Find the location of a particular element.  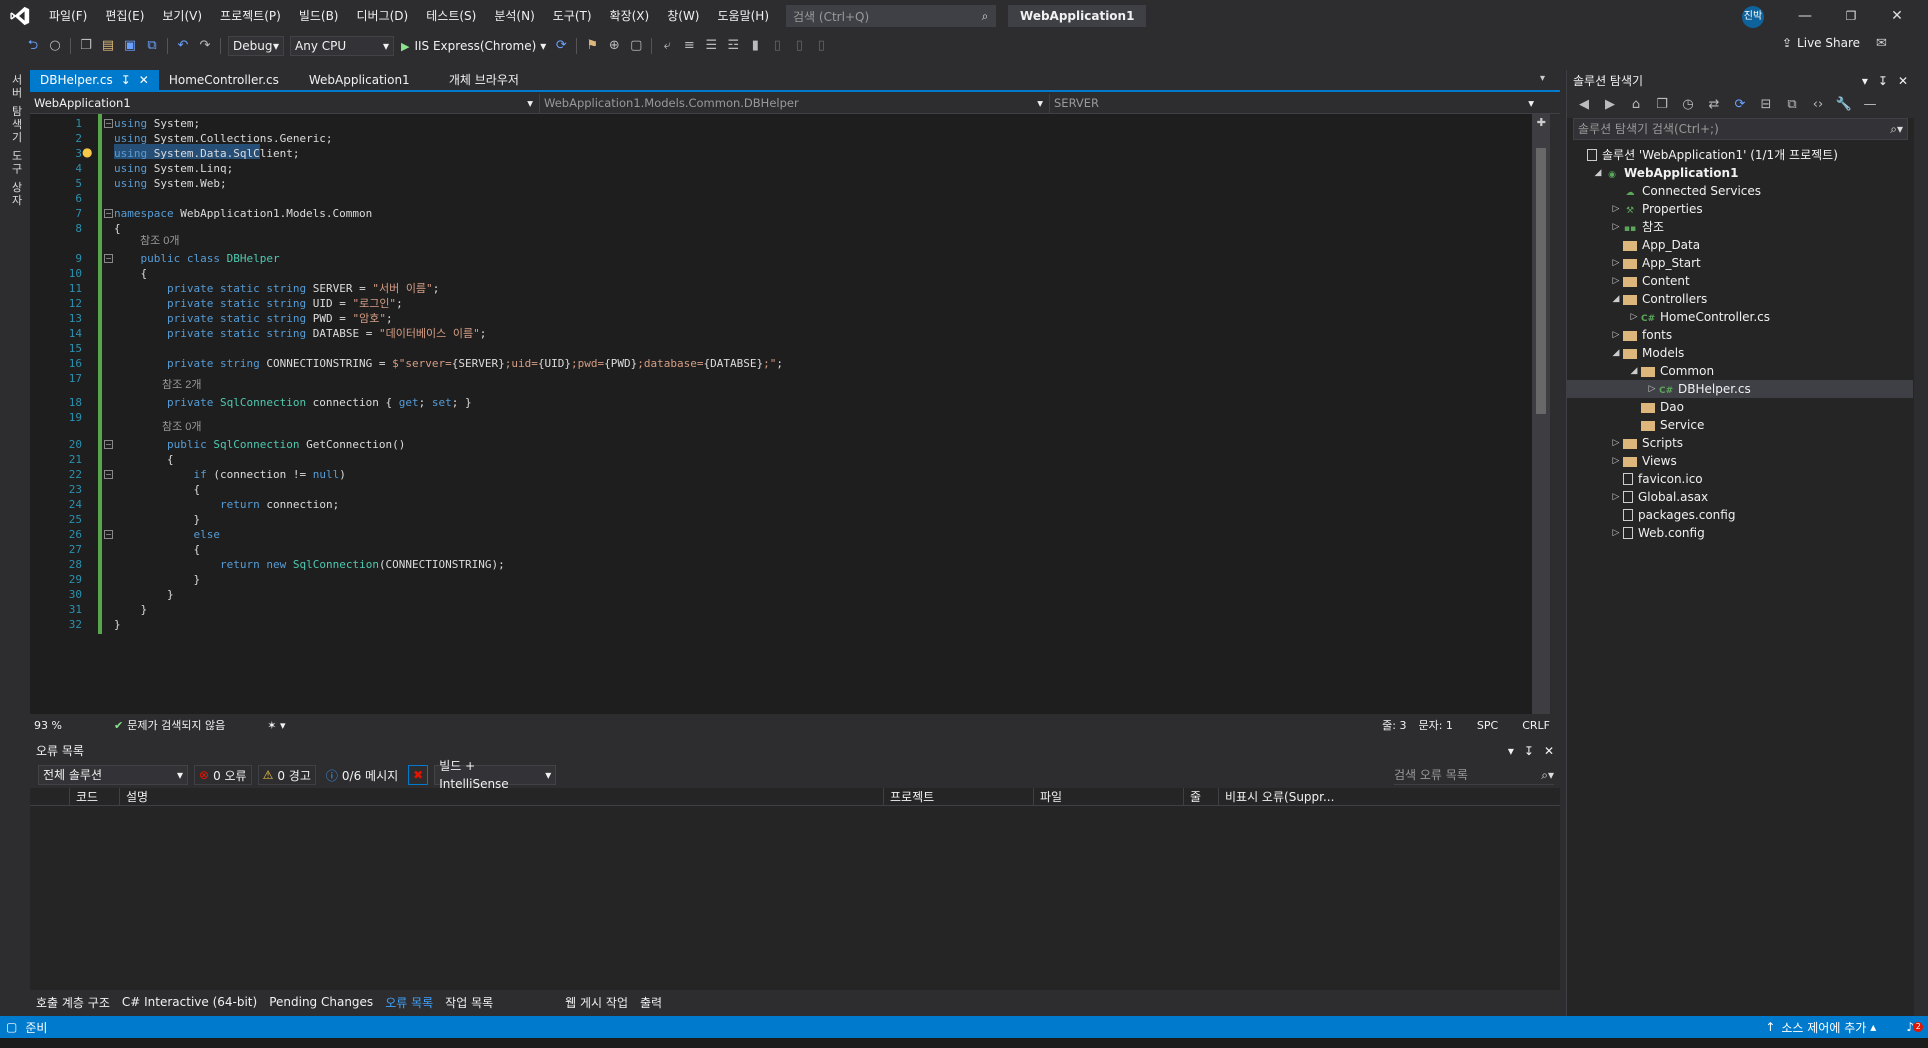

search-icon: ⌕ is located at coordinates (985, 16).